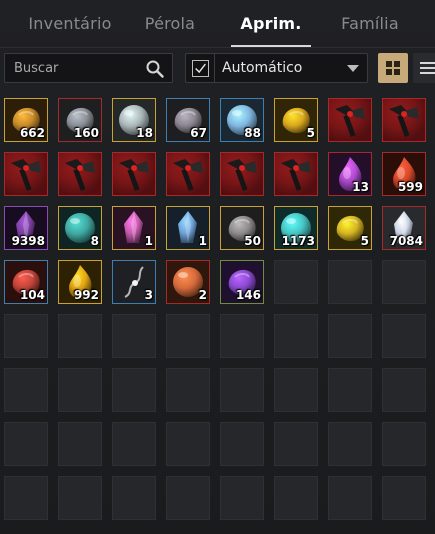  Describe the element at coordinates (73, 68) in the screenshot. I see `search-input` at that location.